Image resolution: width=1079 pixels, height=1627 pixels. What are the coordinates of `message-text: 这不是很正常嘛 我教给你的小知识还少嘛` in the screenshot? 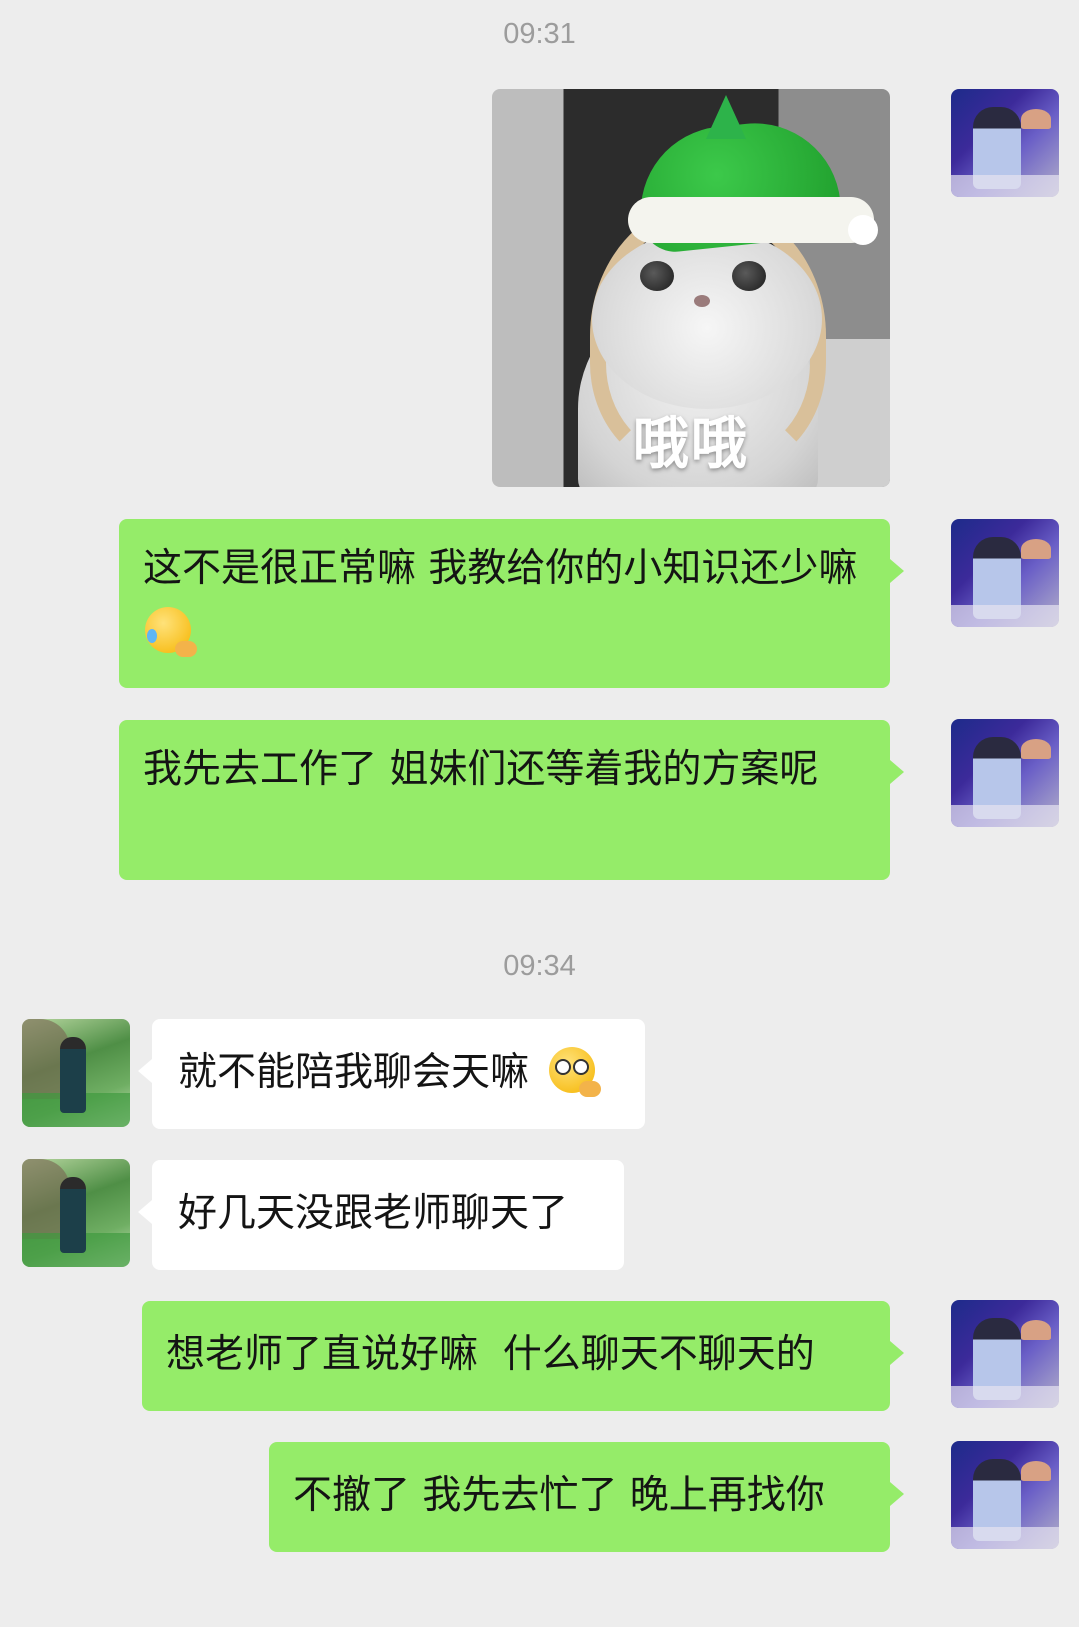 It's located at (500, 568).